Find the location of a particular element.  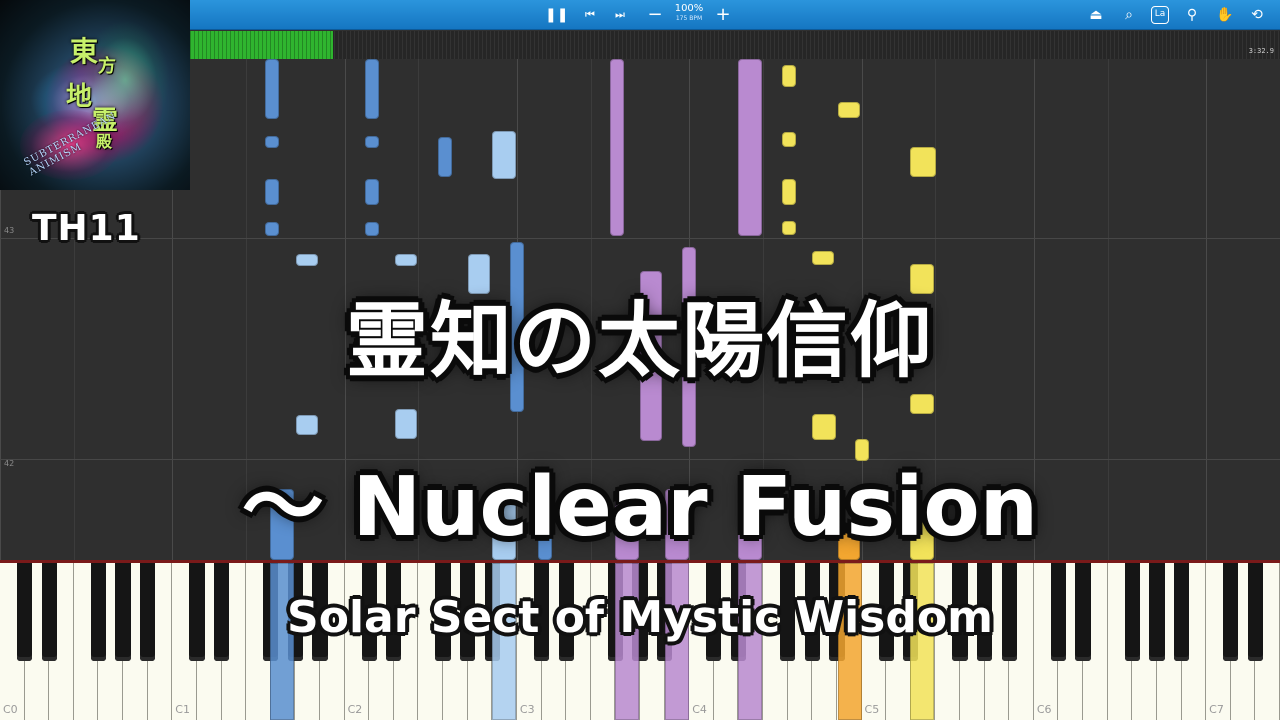

octave-label: C6 is located at coordinates (1044, 709).